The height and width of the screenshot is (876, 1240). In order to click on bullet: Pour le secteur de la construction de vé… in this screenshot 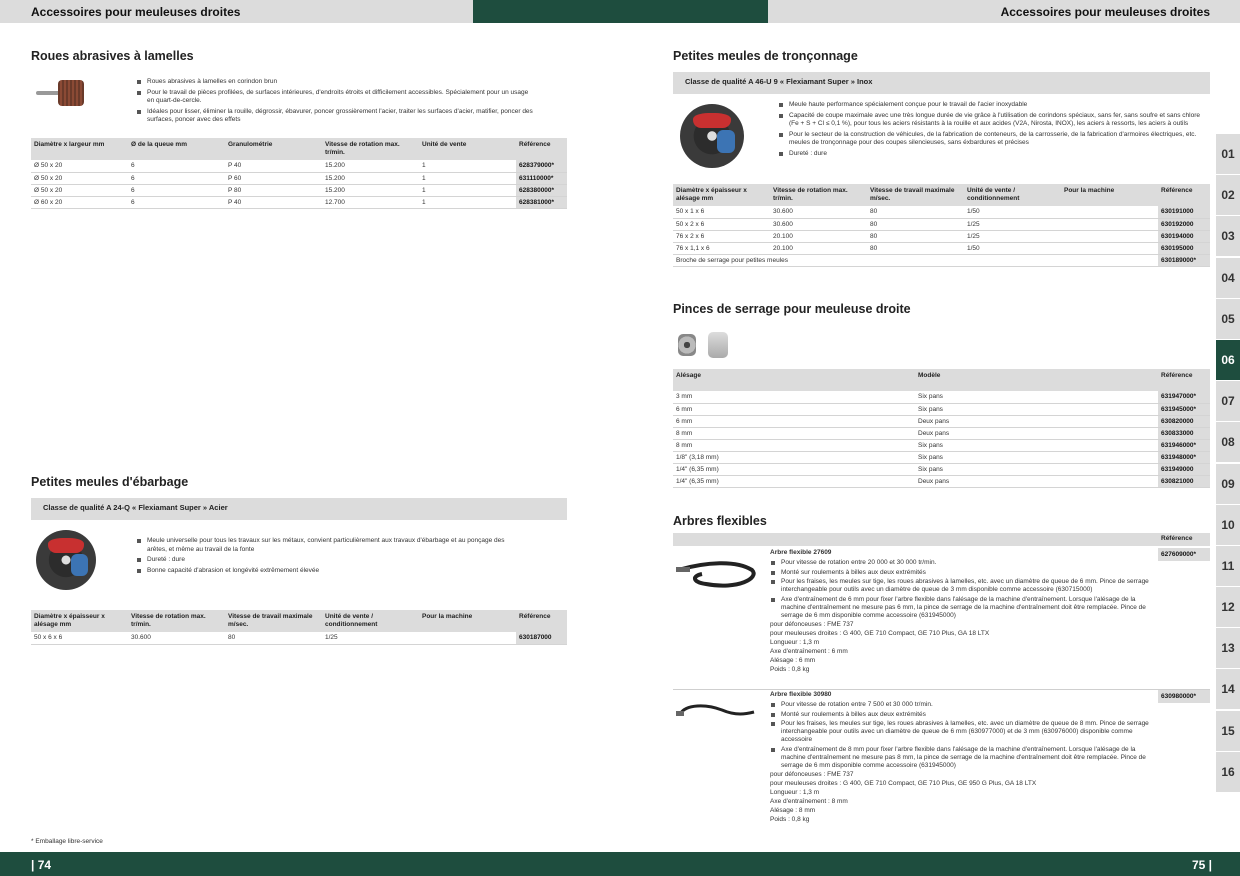, I will do `click(992, 139)`.